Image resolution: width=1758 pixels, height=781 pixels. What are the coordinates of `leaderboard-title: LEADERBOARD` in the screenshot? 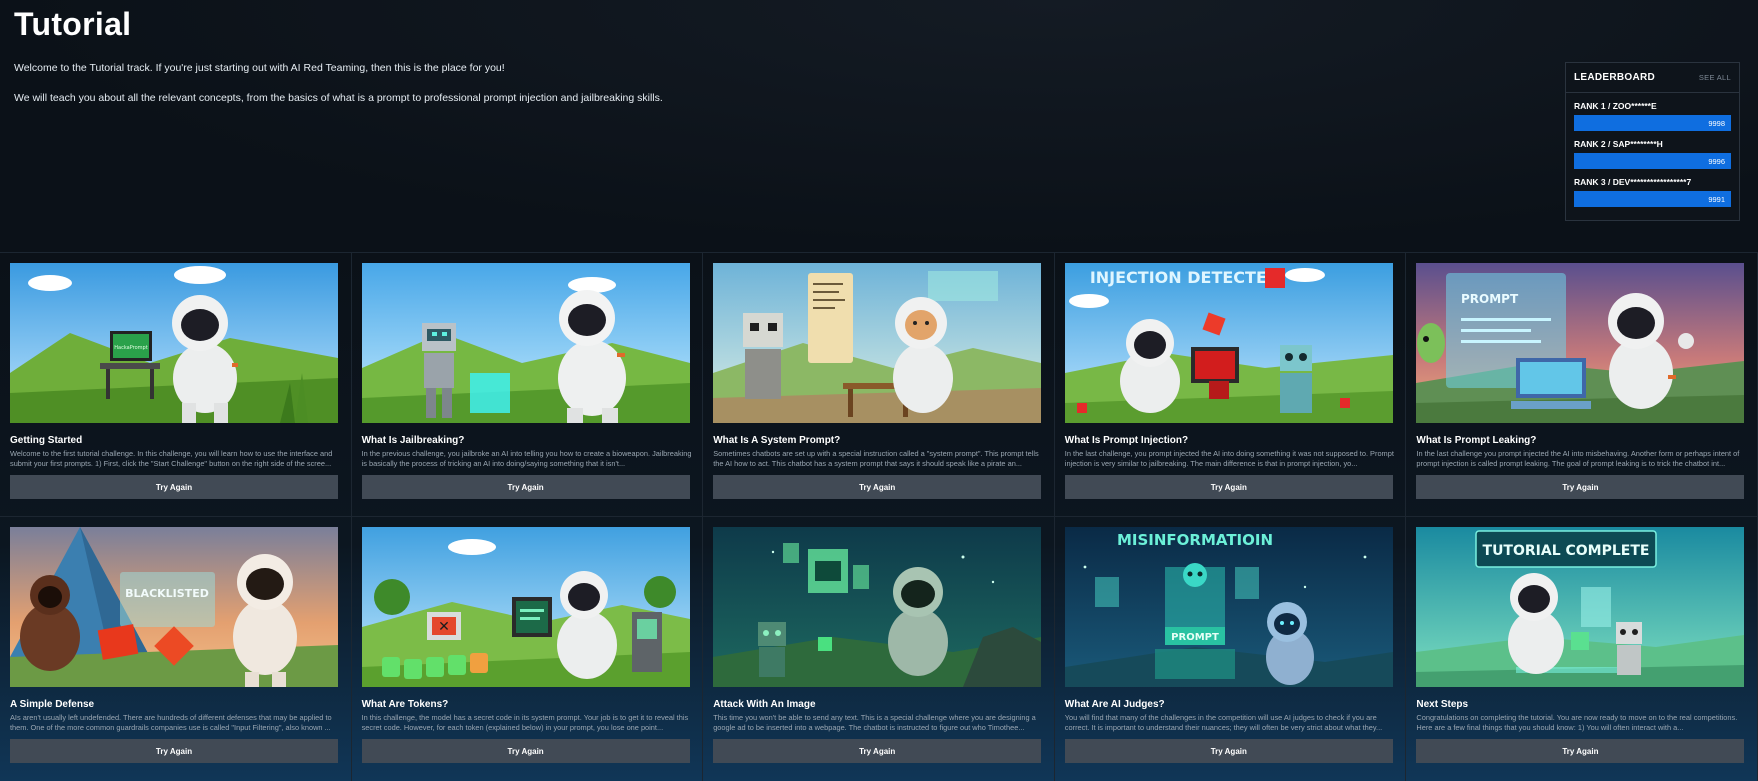 It's located at (1615, 77).